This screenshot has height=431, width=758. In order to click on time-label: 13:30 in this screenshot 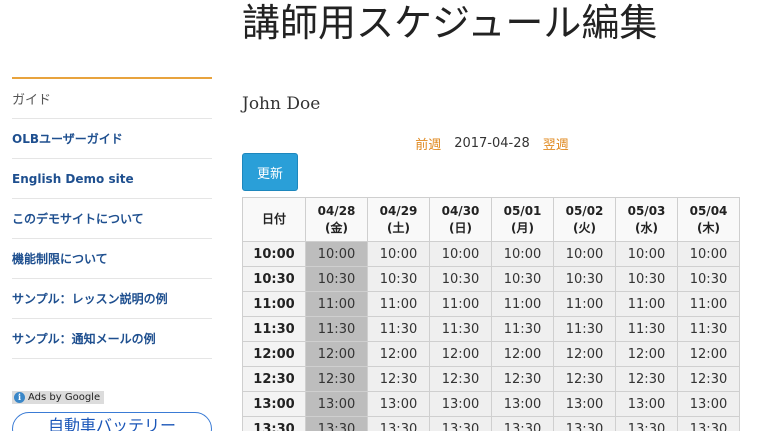, I will do `click(274, 423)`.